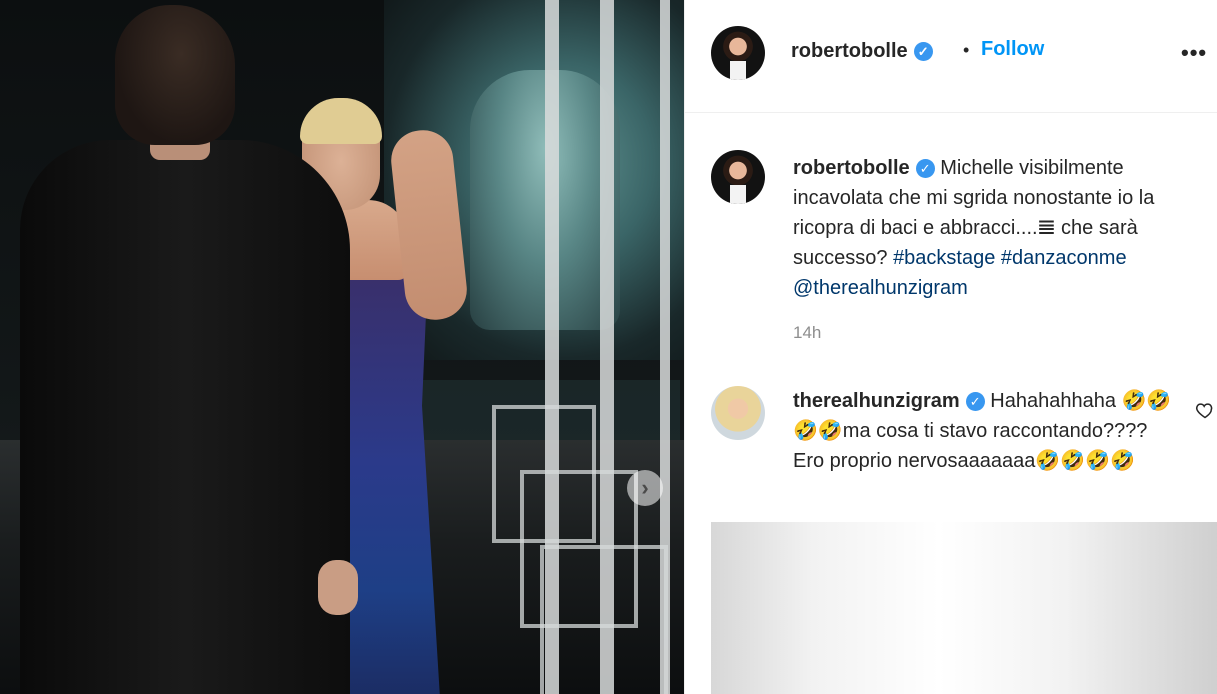  I want to click on caption-author-avatar, so click(738, 177).